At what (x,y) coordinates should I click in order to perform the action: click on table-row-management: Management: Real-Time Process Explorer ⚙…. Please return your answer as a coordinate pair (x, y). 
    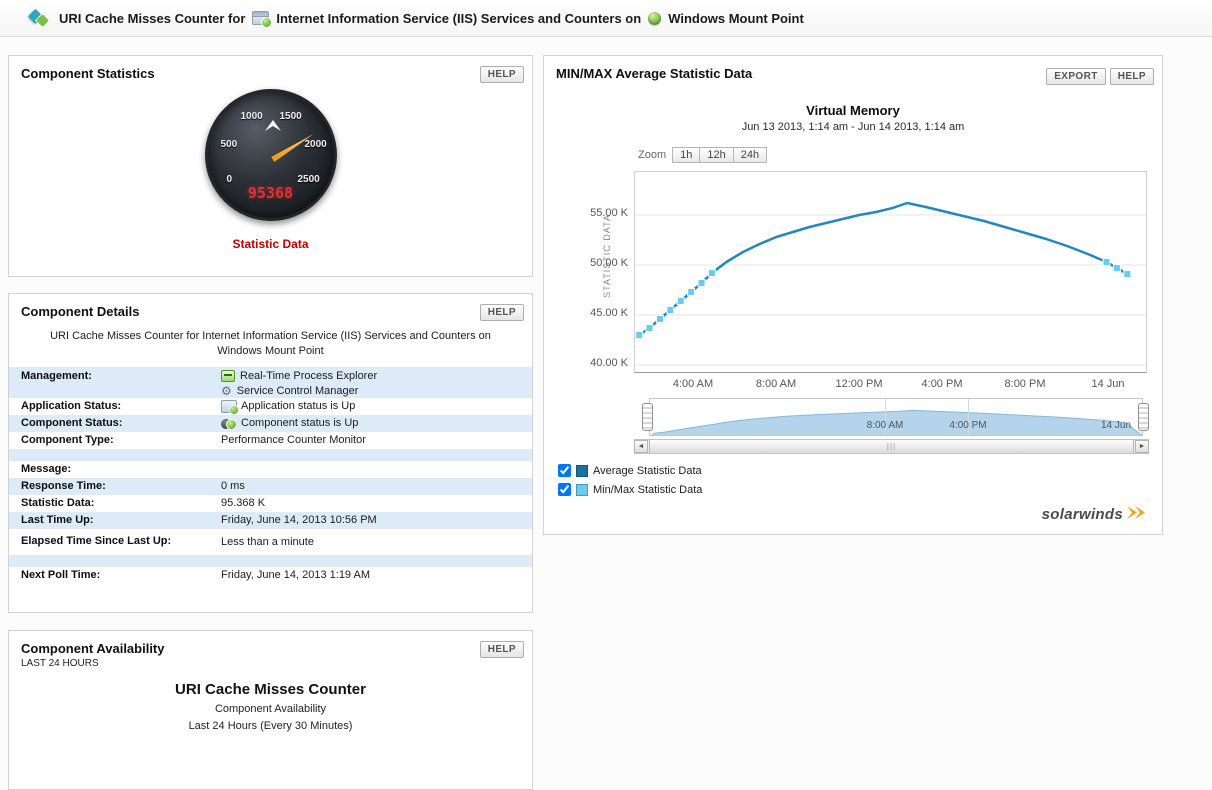
    Looking at the image, I should click on (270, 382).